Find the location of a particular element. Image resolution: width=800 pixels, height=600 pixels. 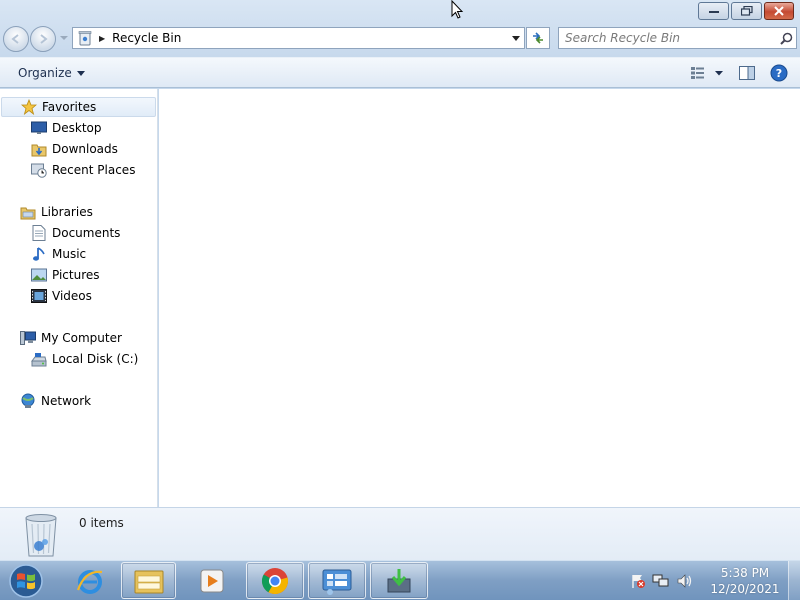

preview-pane-icon is located at coordinates (747, 73).